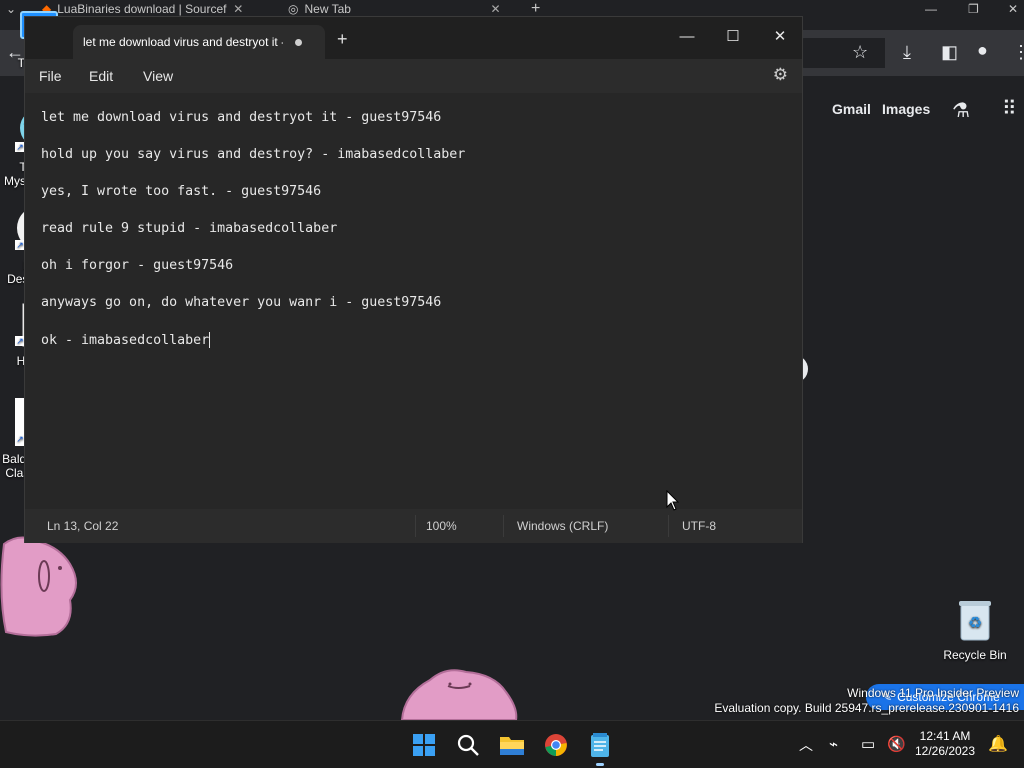 This screenshot has width=1024, height=768. What do you see at coordinates (733, 37) in the screenshot?
I see `maximize-icon: ☐` at bounding box center [733, 37].